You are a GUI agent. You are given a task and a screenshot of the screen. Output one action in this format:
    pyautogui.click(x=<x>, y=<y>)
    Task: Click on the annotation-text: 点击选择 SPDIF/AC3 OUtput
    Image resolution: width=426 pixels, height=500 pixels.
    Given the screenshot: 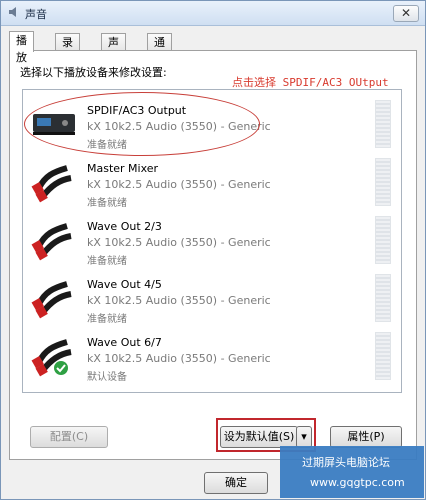 What is the action you would take?
    pyautogui.click(x=310, y=82)
    